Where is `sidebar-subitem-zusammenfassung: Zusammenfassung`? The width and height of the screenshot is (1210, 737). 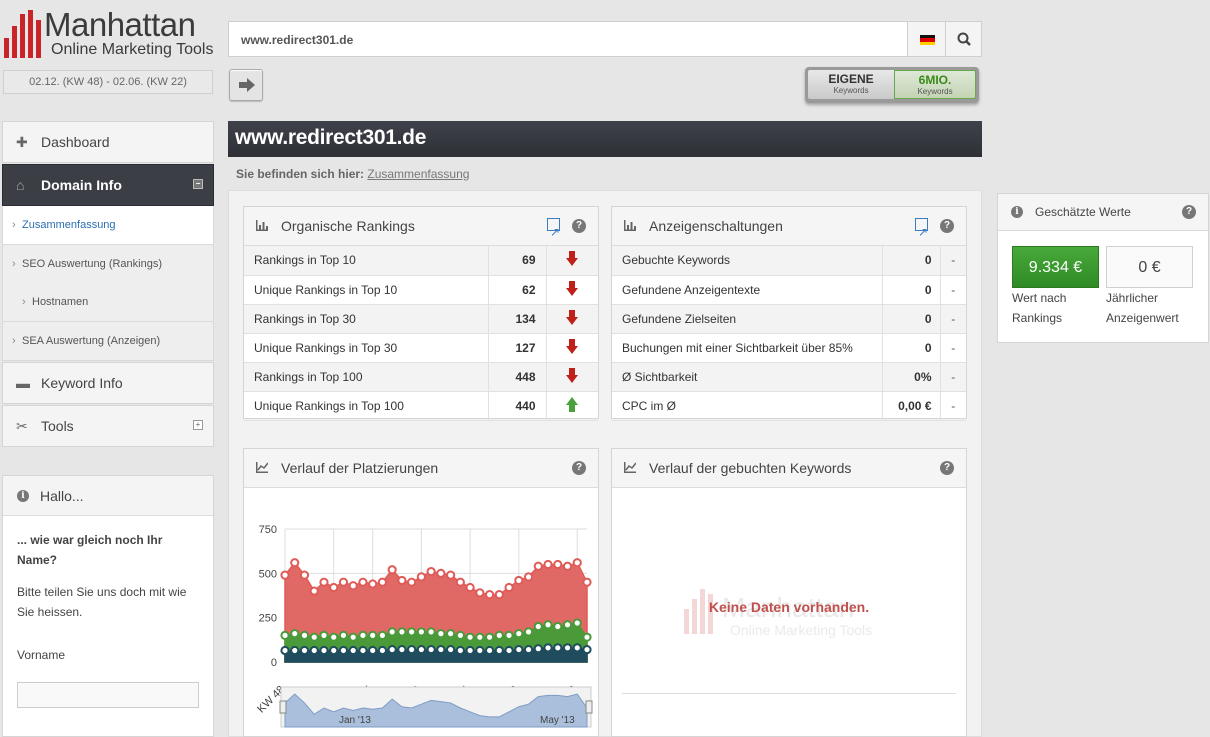 sidebar-subitem-zusammenfassung: Zusammenfassung is located at coordinates (108, 225).